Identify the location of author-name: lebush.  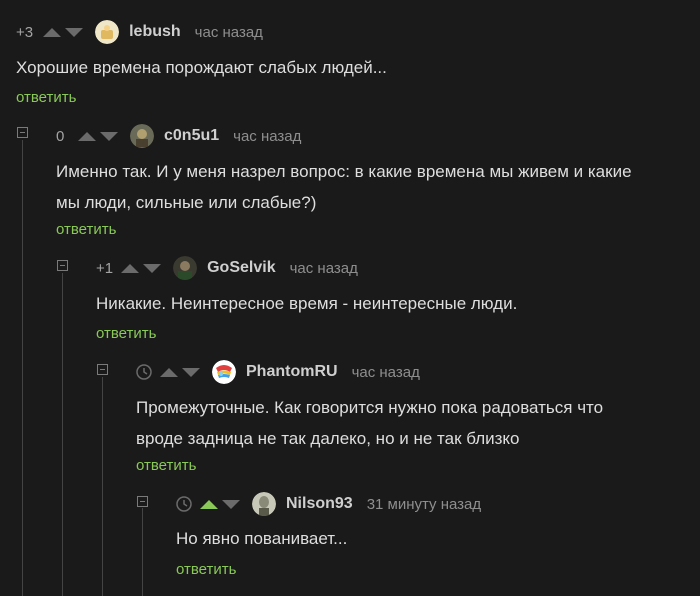
(155, 32).